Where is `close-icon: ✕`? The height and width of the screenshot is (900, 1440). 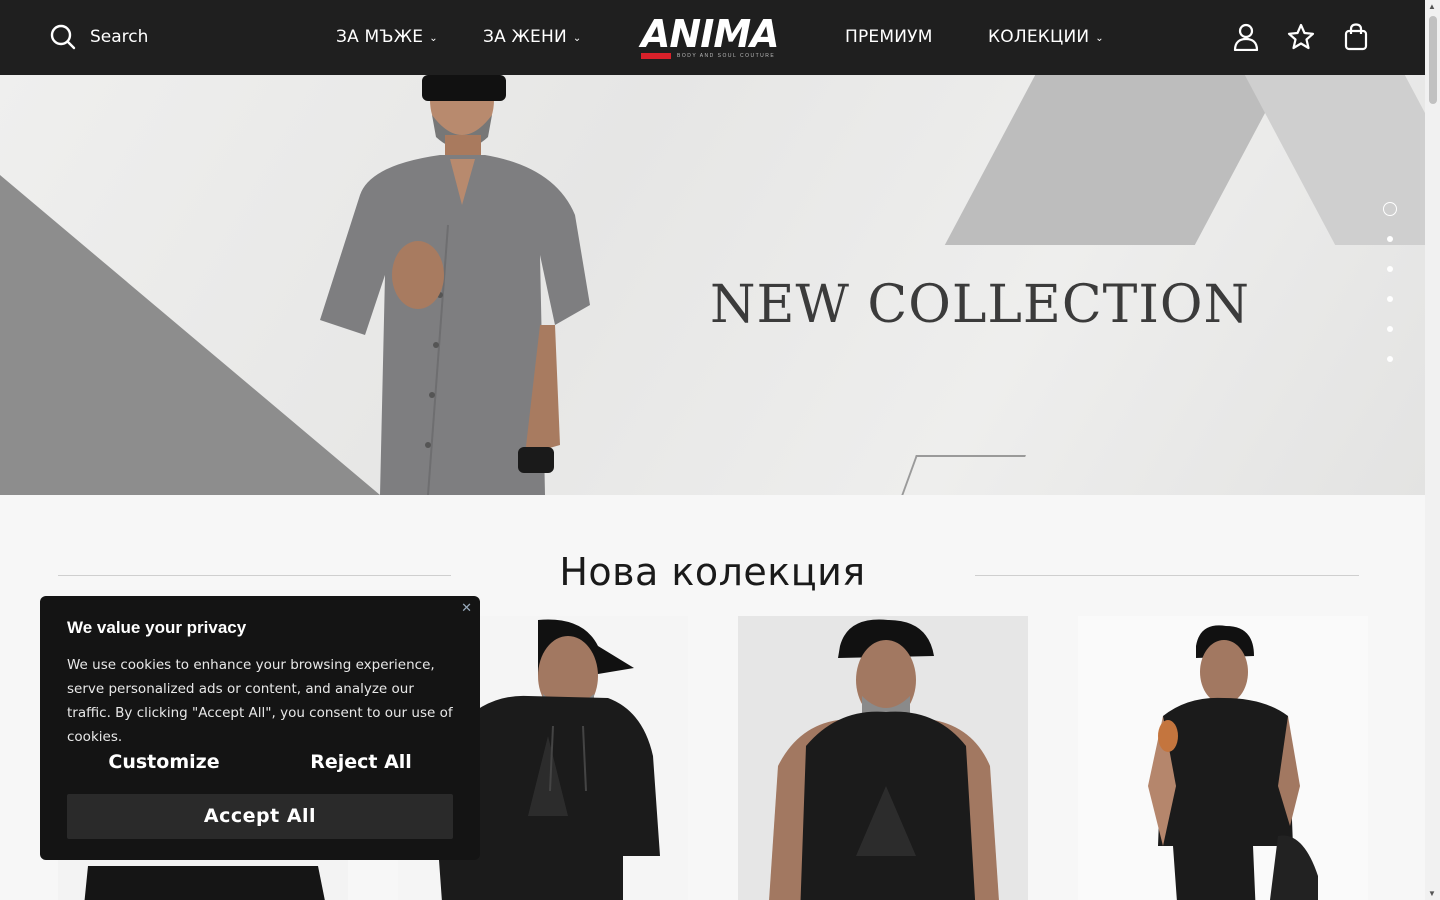 close-icon: ✕ is located at coordinates (466, 608).